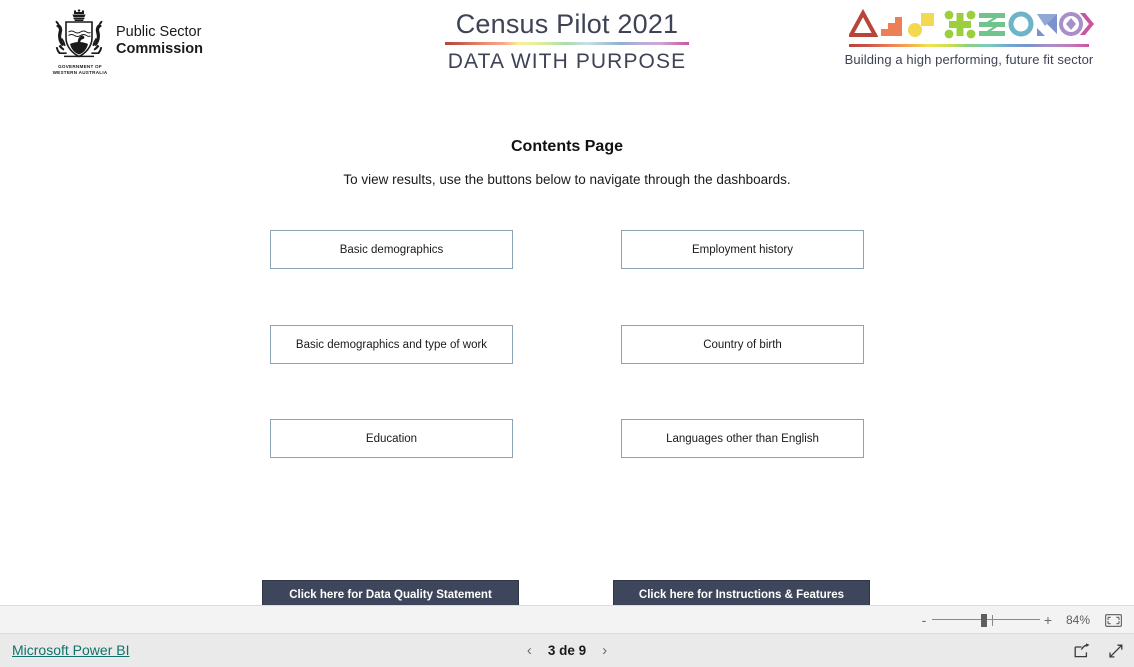  I want to click on chevron-right-icon: ›, so click(604, 650).